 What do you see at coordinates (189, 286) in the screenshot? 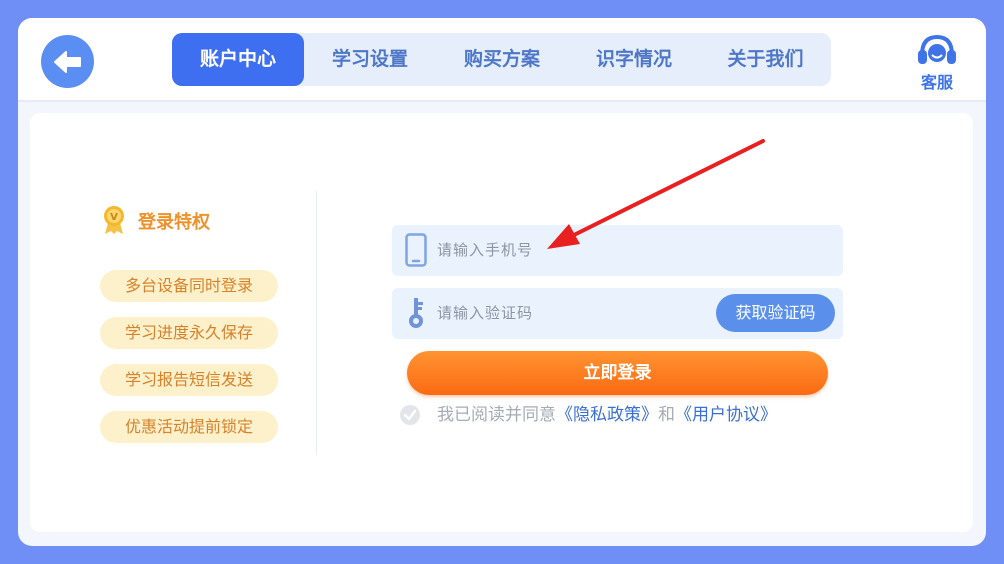
I see `privilege-item-multi-device: 多台设备同时登录` at bounding box center [189, 286].